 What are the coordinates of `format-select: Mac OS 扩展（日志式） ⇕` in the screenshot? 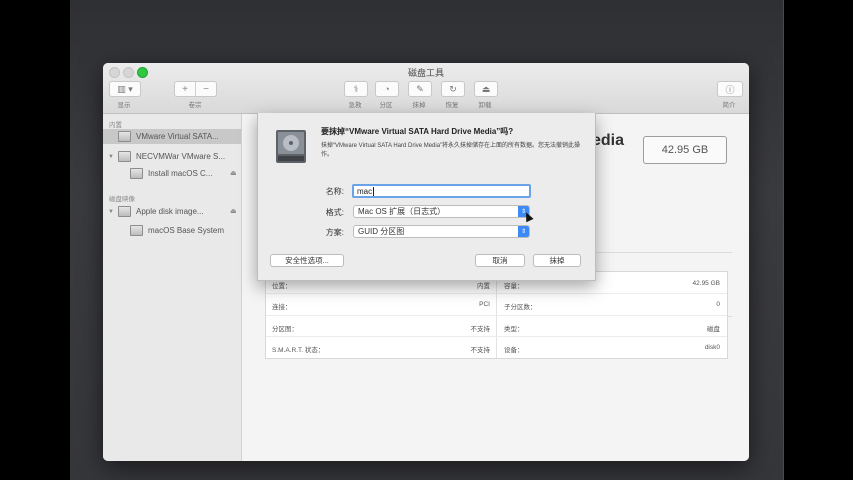 It's located at (441, 211).